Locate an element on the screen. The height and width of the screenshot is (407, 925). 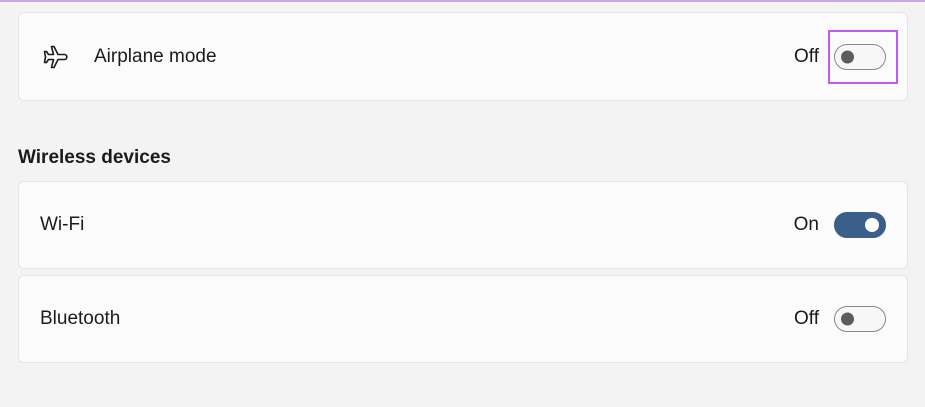
airplane-mode-state-text: Off is located at coordinates (806, 56).